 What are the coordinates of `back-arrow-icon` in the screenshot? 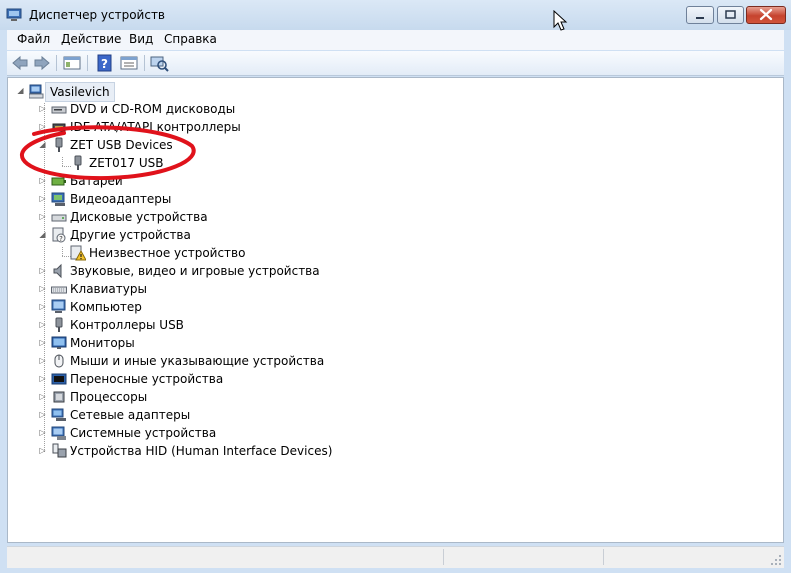 It's located at (20, 63).